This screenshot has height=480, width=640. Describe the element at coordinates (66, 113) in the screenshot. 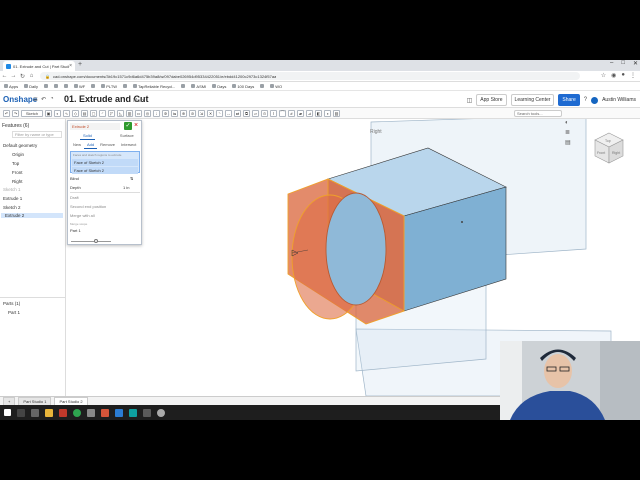

I see `sweep-icon: ∿` at that location.